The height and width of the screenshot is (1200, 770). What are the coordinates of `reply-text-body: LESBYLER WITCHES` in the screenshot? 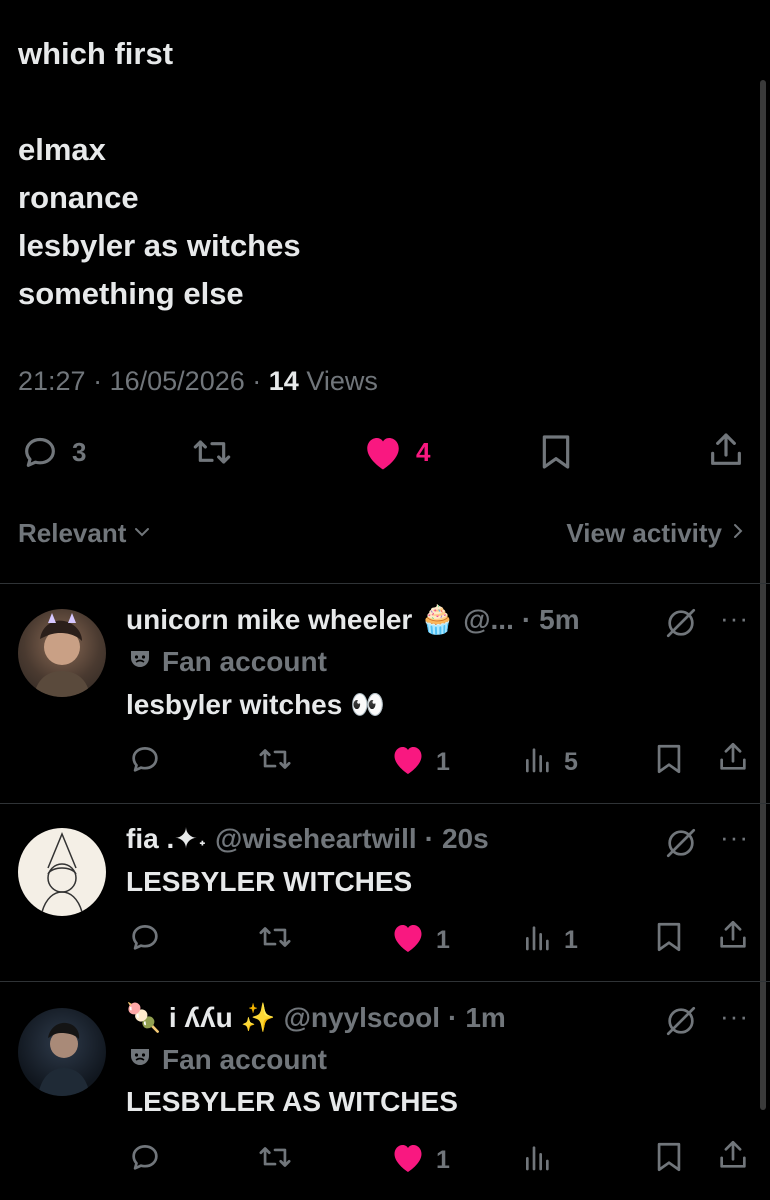 It's located at (269, 881).